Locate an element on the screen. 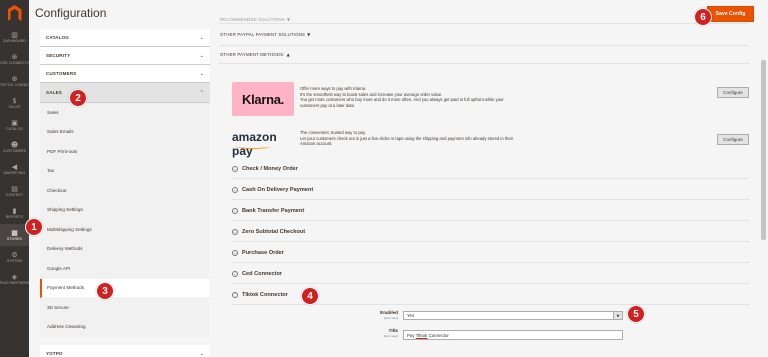 The image size is (768, 357). tab-group-label: SECURITY is located at coordinates (58, 55).